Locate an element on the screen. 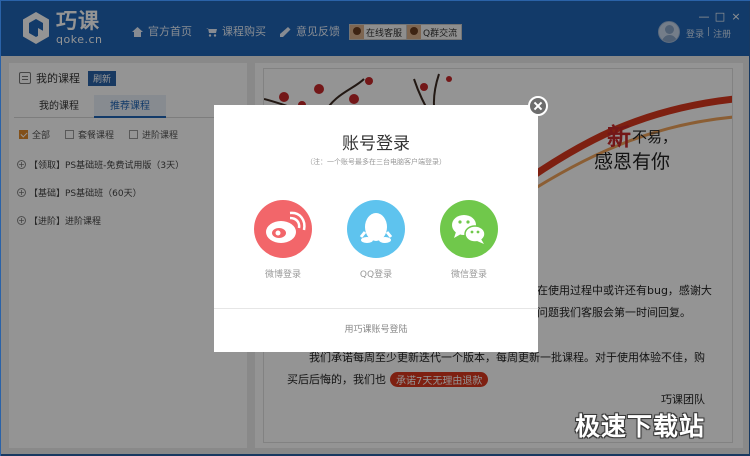 This screenshot has height=456, width=750. weibo-login-button: 微博登录 is located at coordinates (283, 240).